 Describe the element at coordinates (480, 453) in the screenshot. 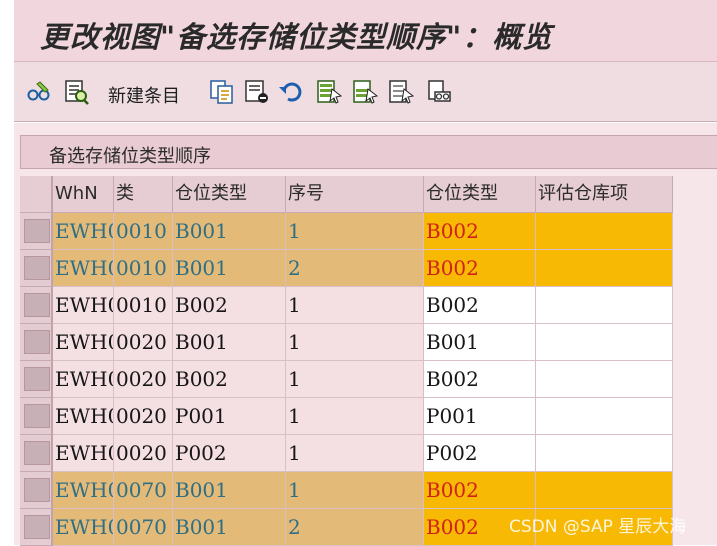

I see `cell-alt-bin-type: P002` at that location.